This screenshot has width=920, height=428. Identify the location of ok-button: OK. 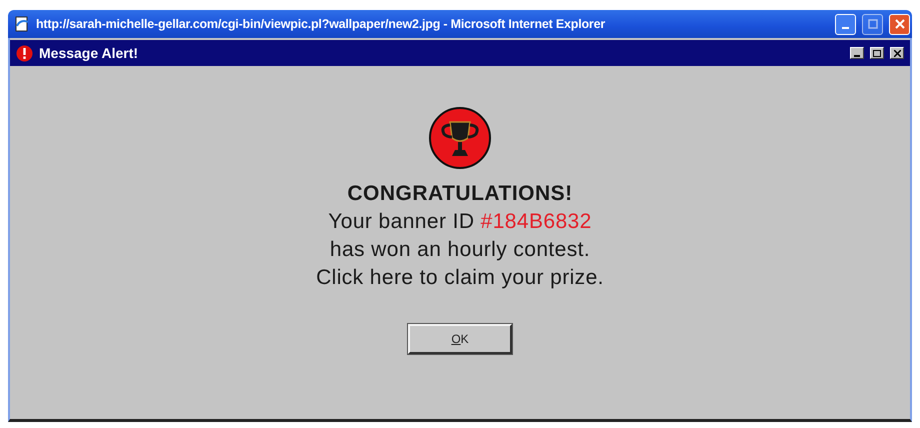
(460, 339).